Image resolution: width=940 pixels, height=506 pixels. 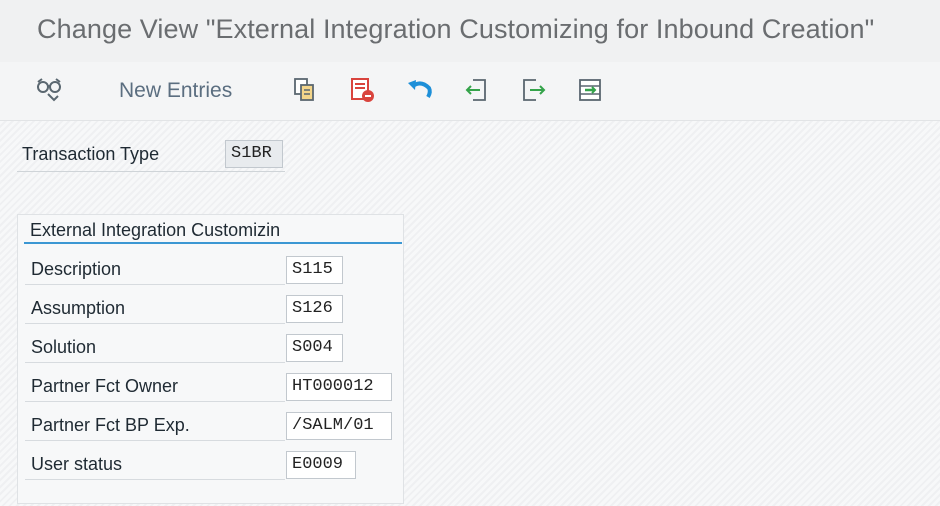 What do you see at coordinates (314, 309) in the screenshot?
I see `assumption-field: S126` at bounding box center [314, 309].